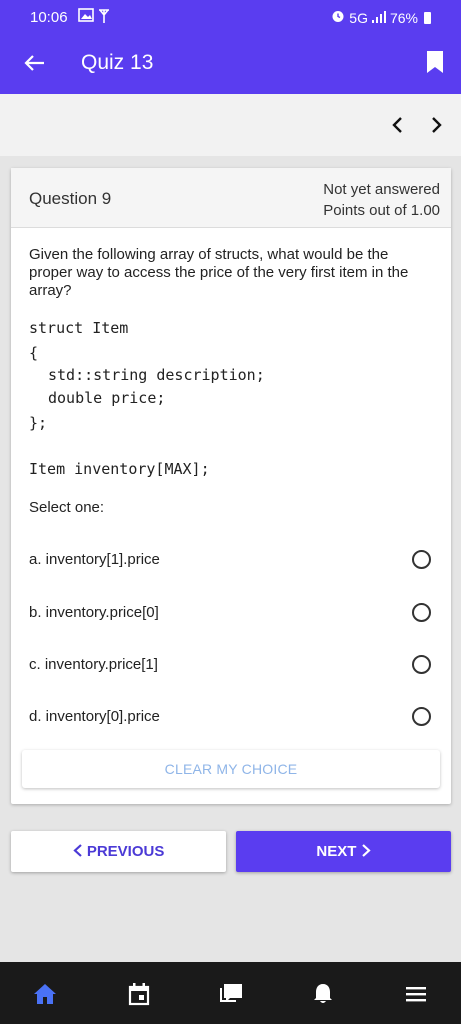 Image resolution: width=461 pixels, height=1024 pixels. I want to click on menu-icon, so click(416, 994).